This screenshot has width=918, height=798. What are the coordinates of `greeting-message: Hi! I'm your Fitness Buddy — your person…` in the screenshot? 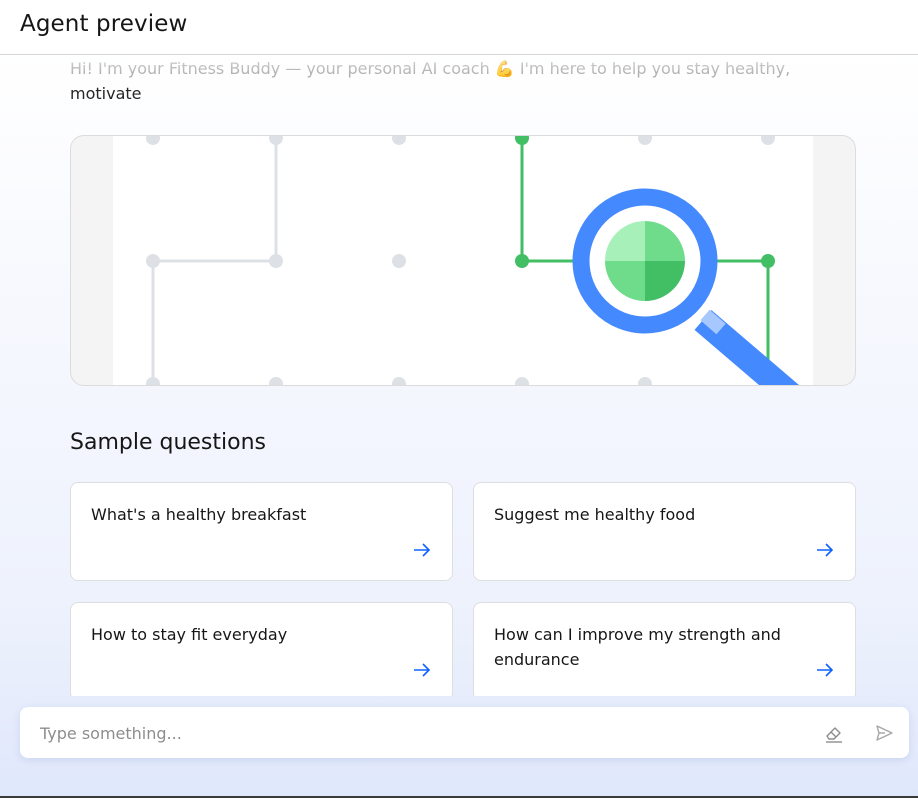 It's located at (465, 81).